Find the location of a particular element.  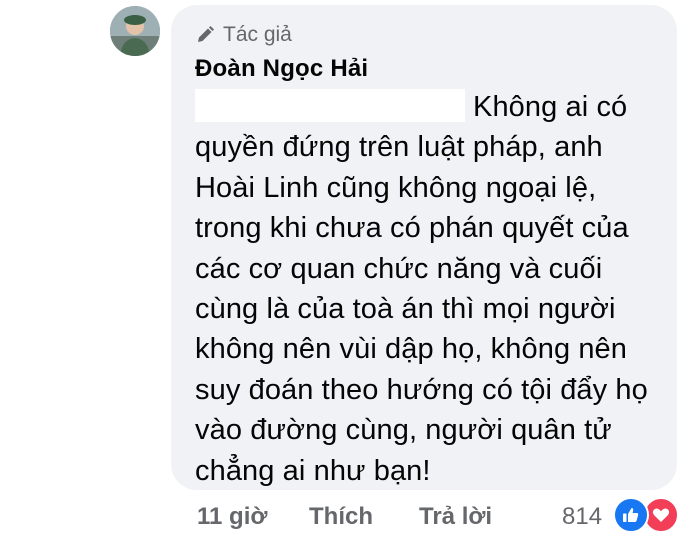

author-badge-label: Tác giả is located at coordinates (257, 34).